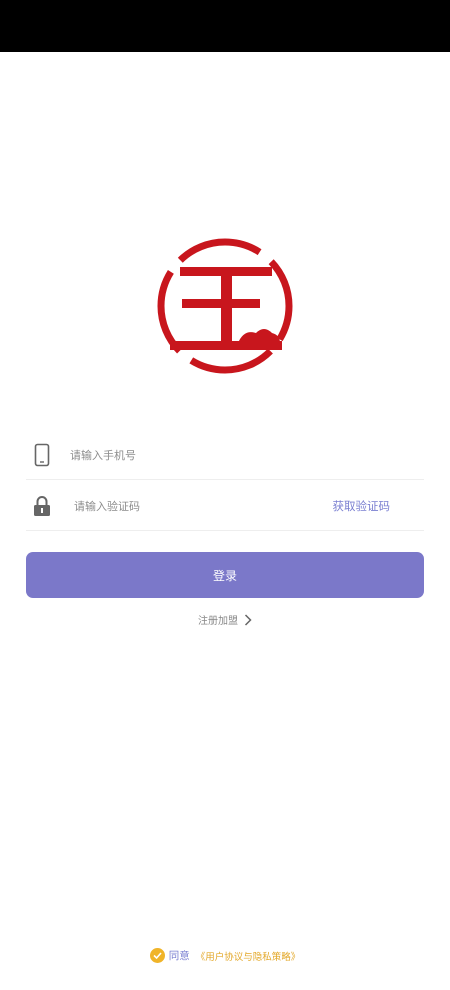 The height and width of the screenshot is (990, 450). I want to click on register-link: 注册加盟, so click(225, 619).